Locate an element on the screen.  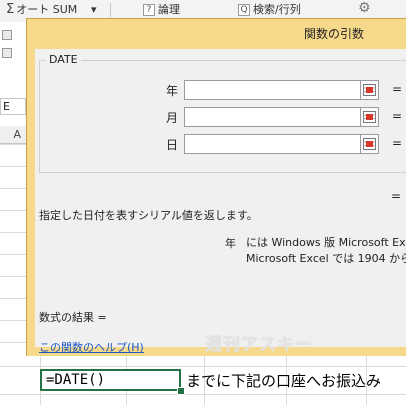
lookup-label: 検索/行列 is located at coordinates (277, 9).